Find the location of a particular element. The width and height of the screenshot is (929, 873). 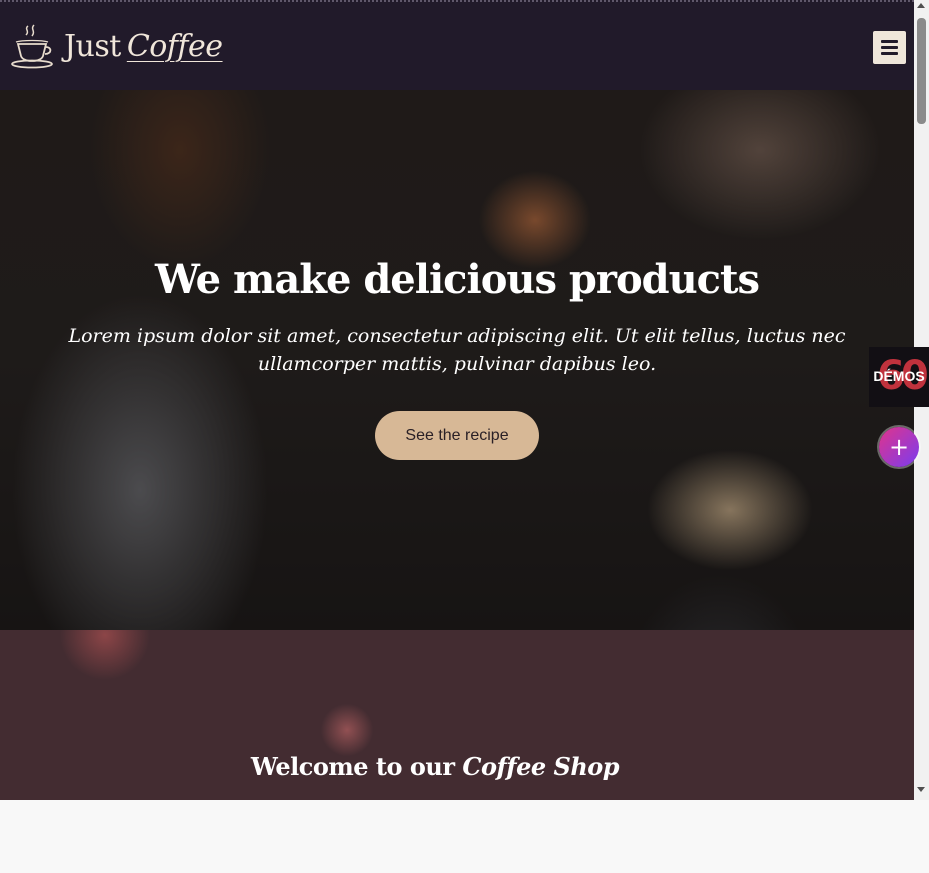

site-header: Just Coffee is located at coordinates (457, 46).